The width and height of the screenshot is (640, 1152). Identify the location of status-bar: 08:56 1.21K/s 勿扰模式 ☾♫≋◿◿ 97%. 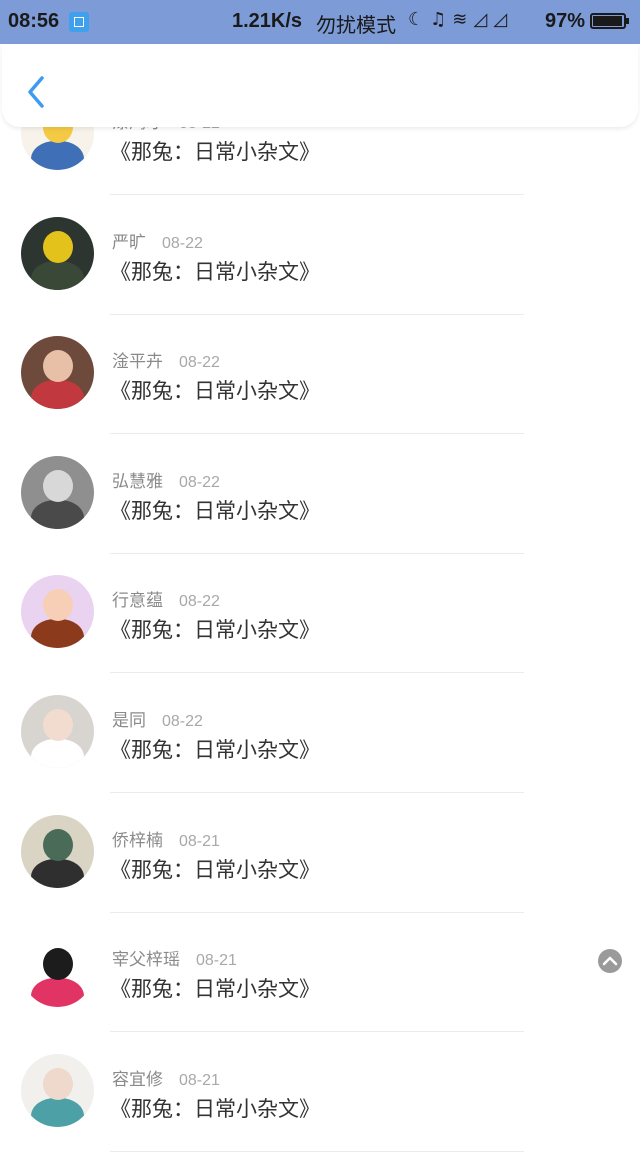
(320, 22).